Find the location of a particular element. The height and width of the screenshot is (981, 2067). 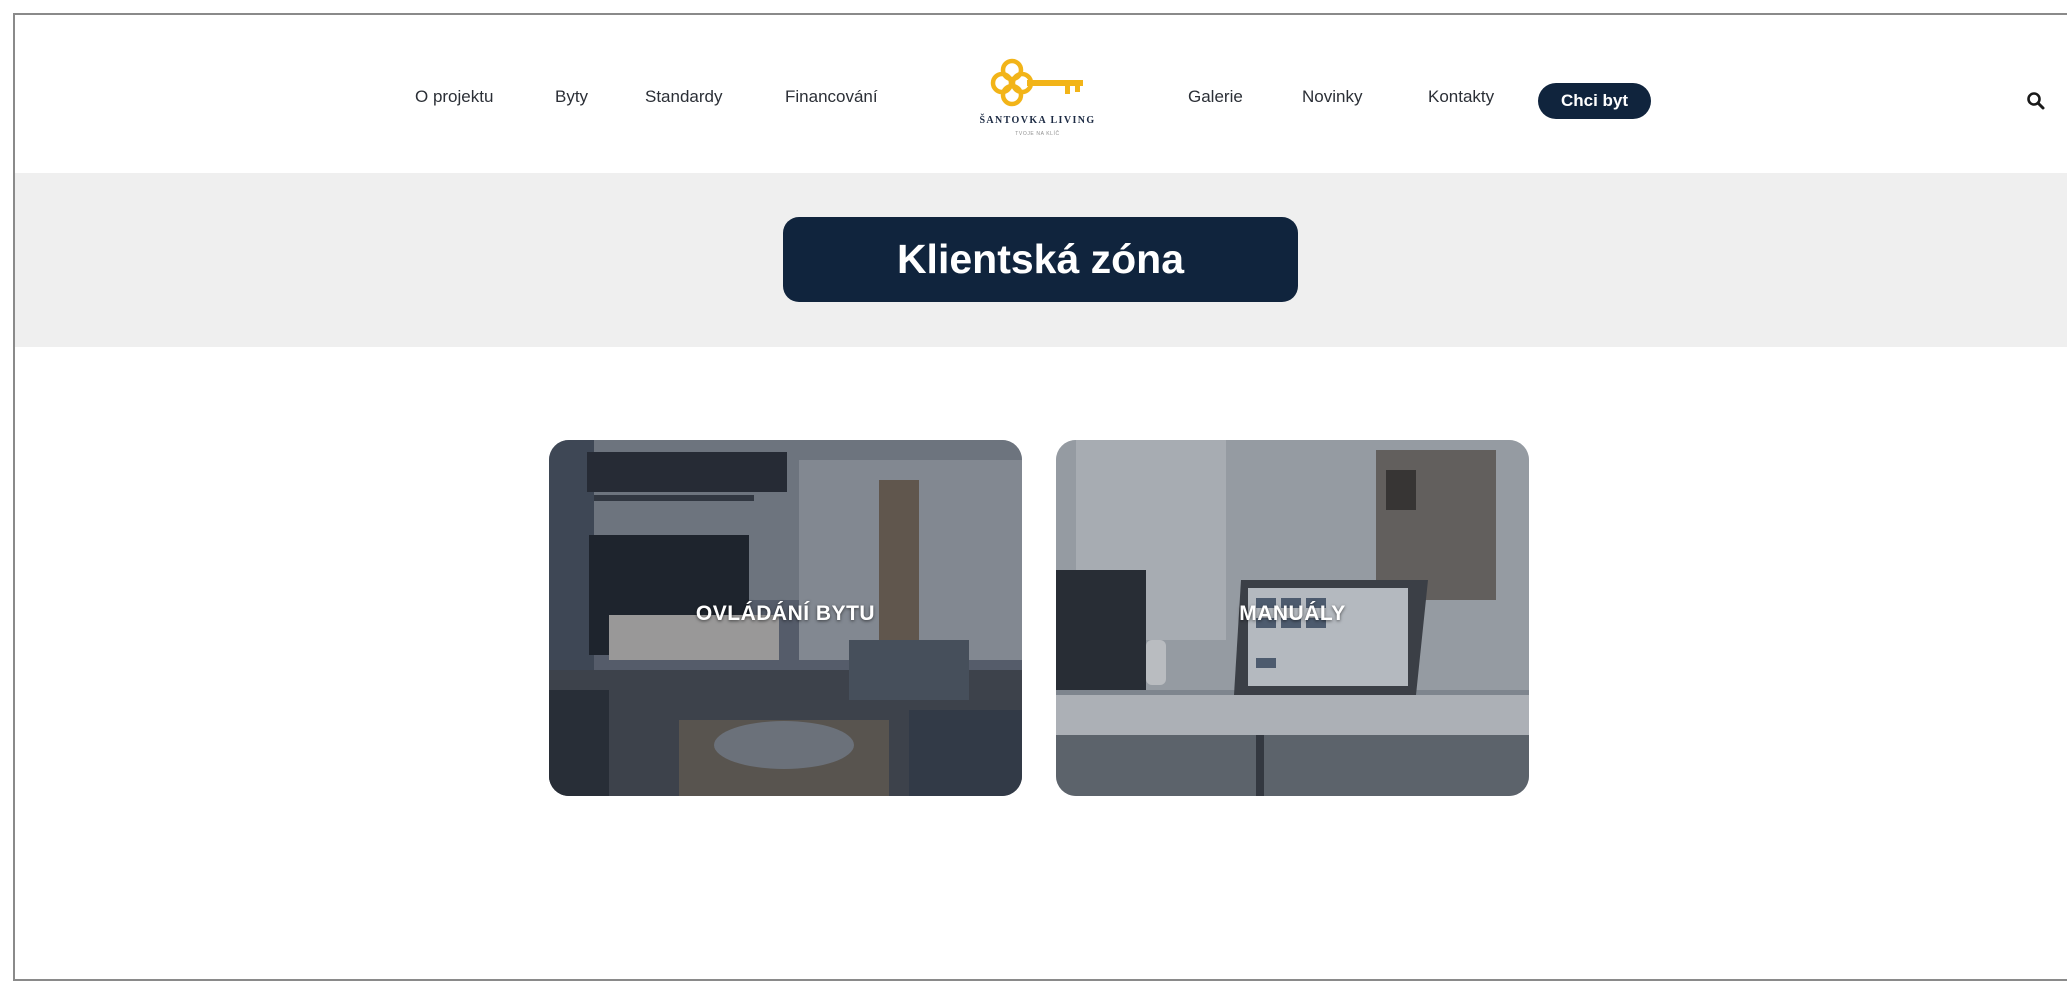

nav-novinky: Novinky is located at coordinates (1332, 97).